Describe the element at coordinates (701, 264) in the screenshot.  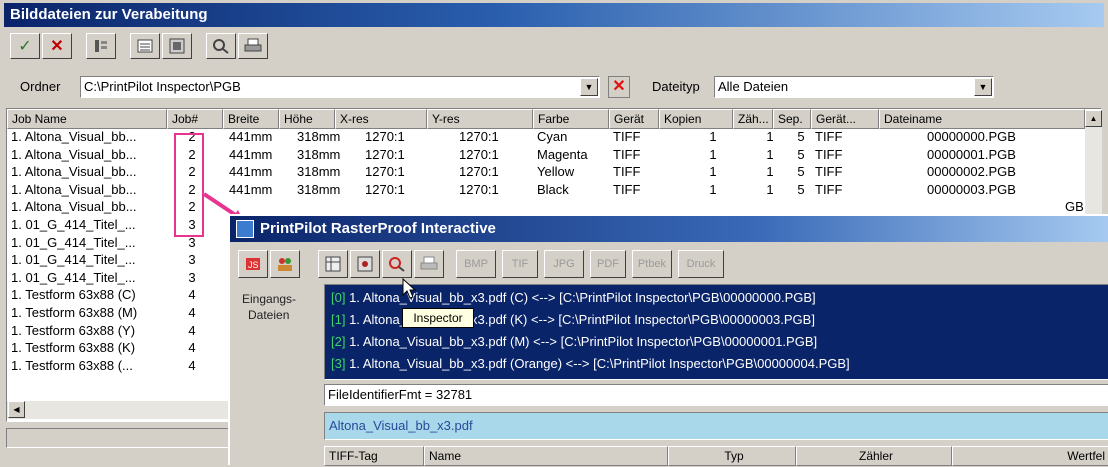
I see `druck-button: Druck` at that location.